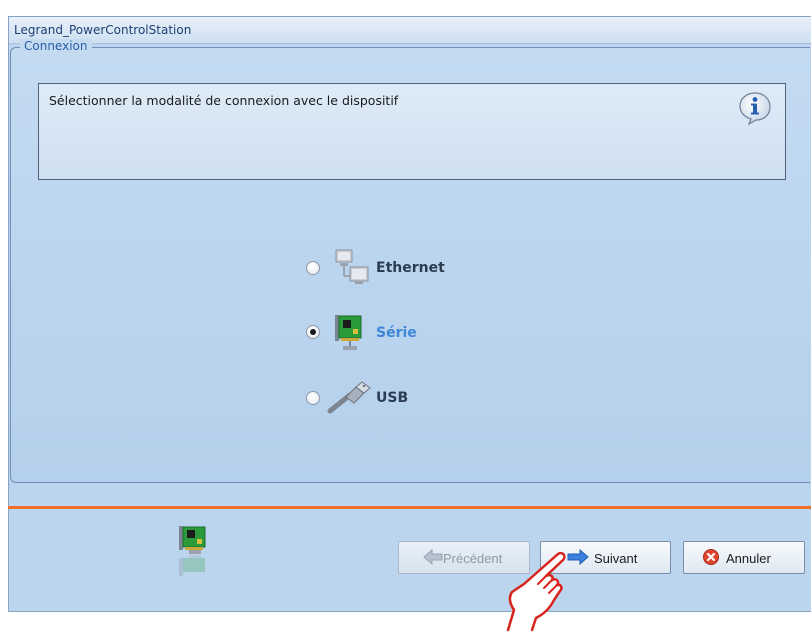  Describe the element at coordinates (410, 268) in the screenshot. I see `option-ethernet-label: Ethernet` at that location.